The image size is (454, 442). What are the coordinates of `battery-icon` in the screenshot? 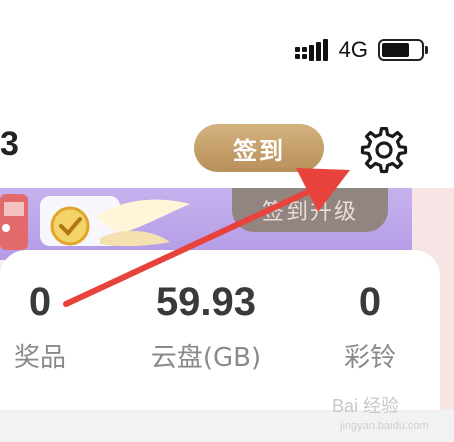 It's located at (403, 50).